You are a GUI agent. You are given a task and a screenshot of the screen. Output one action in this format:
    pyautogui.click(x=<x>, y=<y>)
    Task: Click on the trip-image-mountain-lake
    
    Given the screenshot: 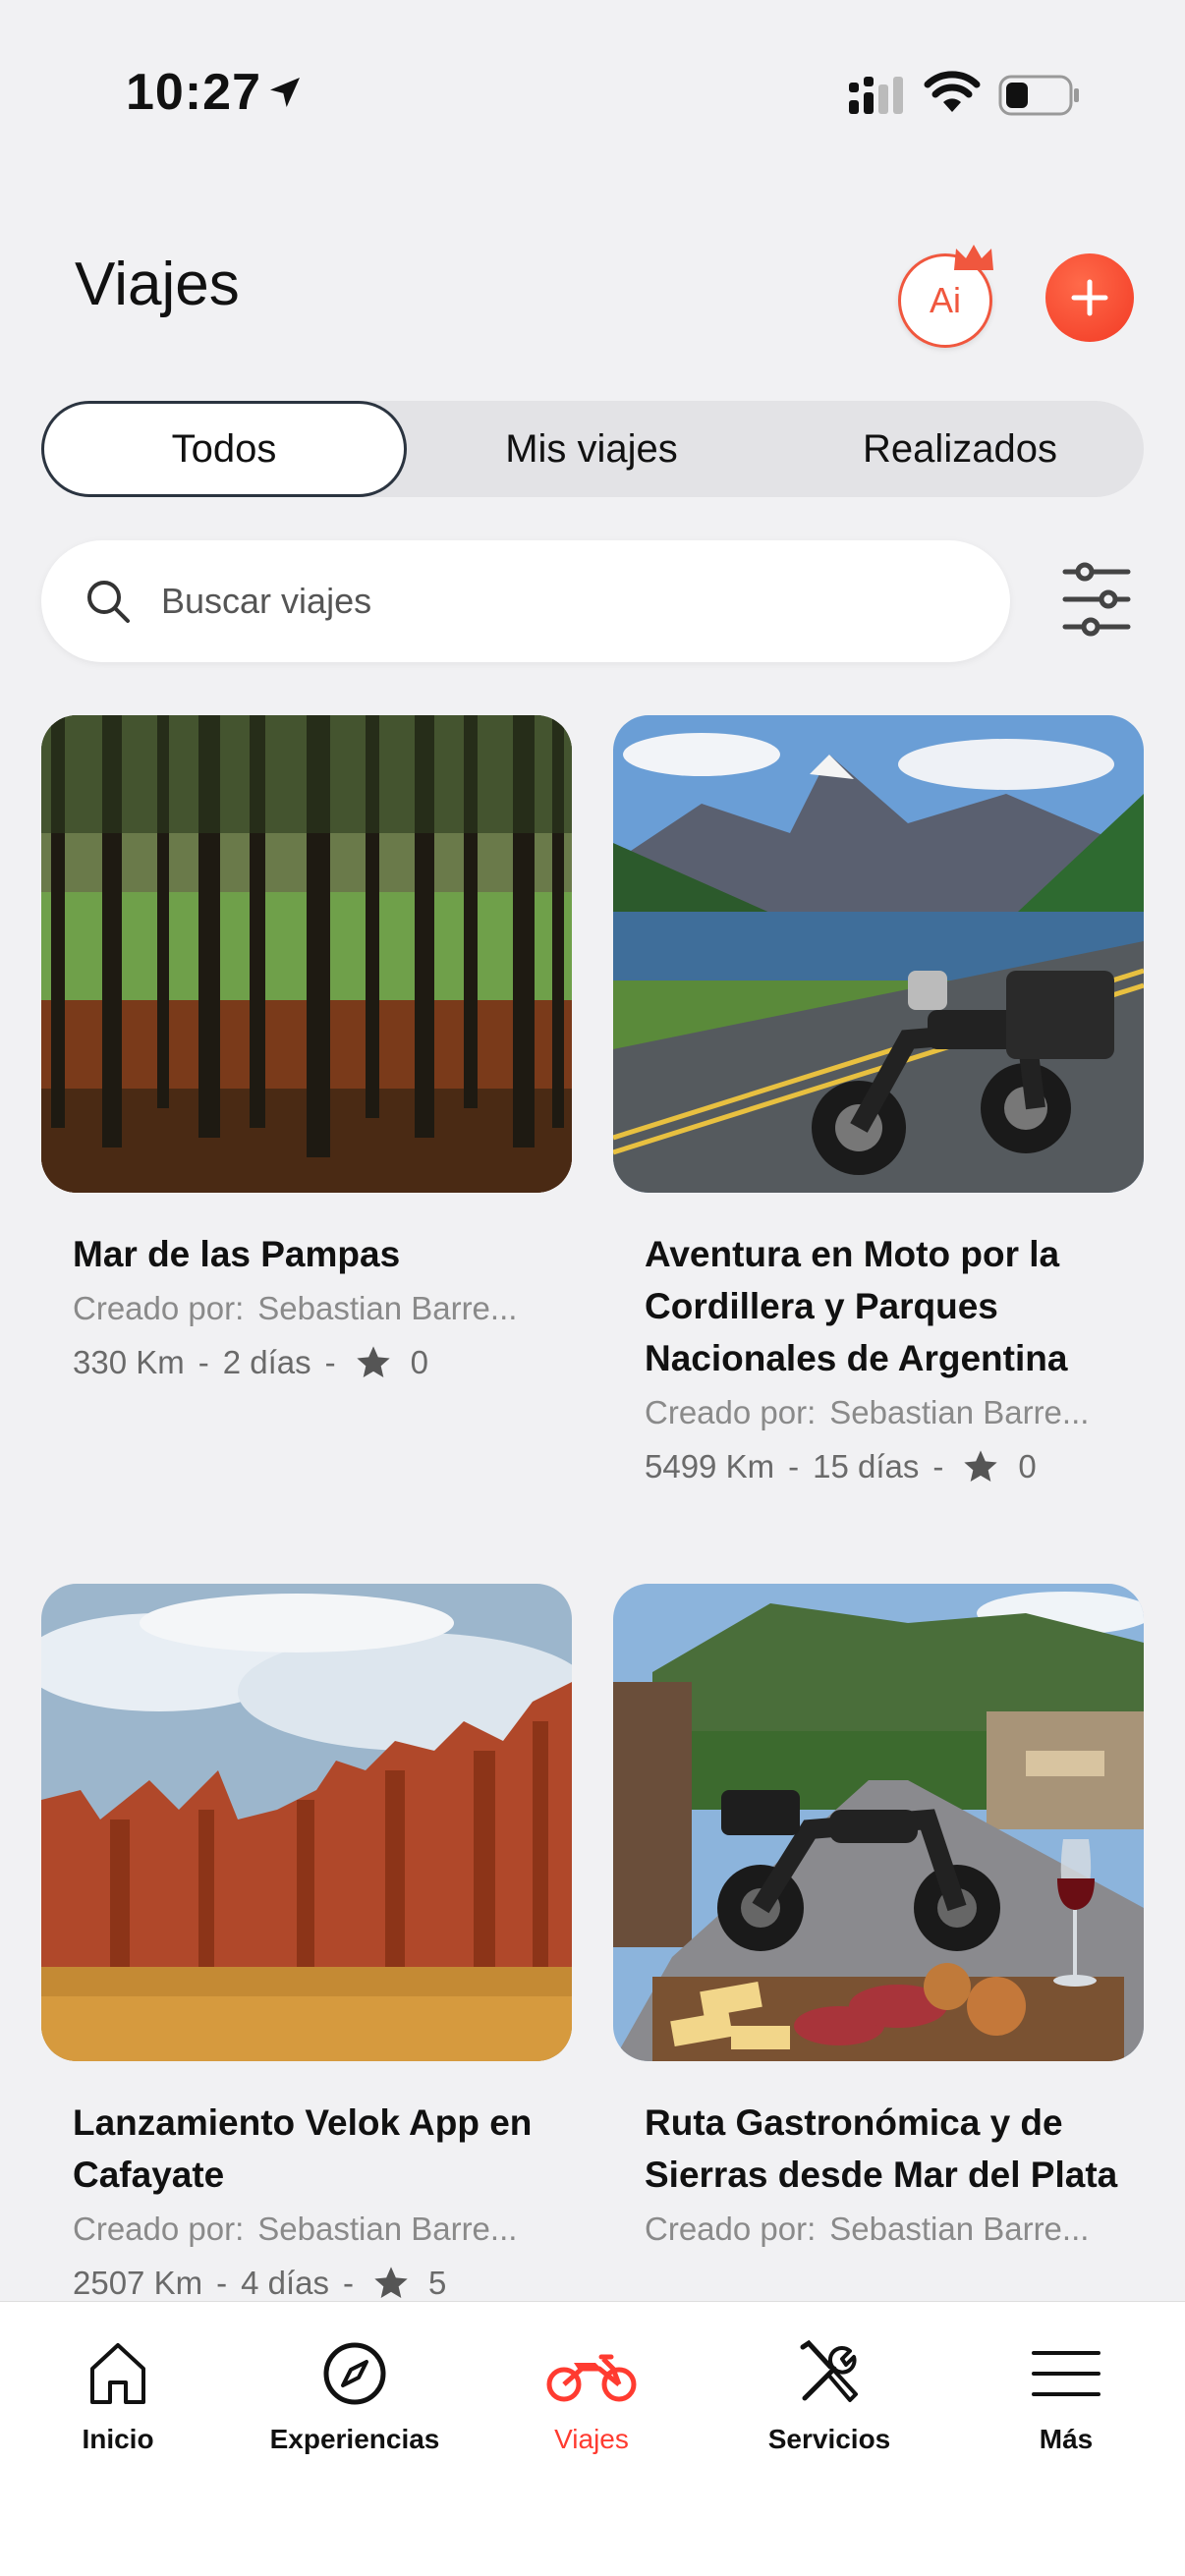 What is the action you would take?
    pyautogui.click(x=879, y=954)
    